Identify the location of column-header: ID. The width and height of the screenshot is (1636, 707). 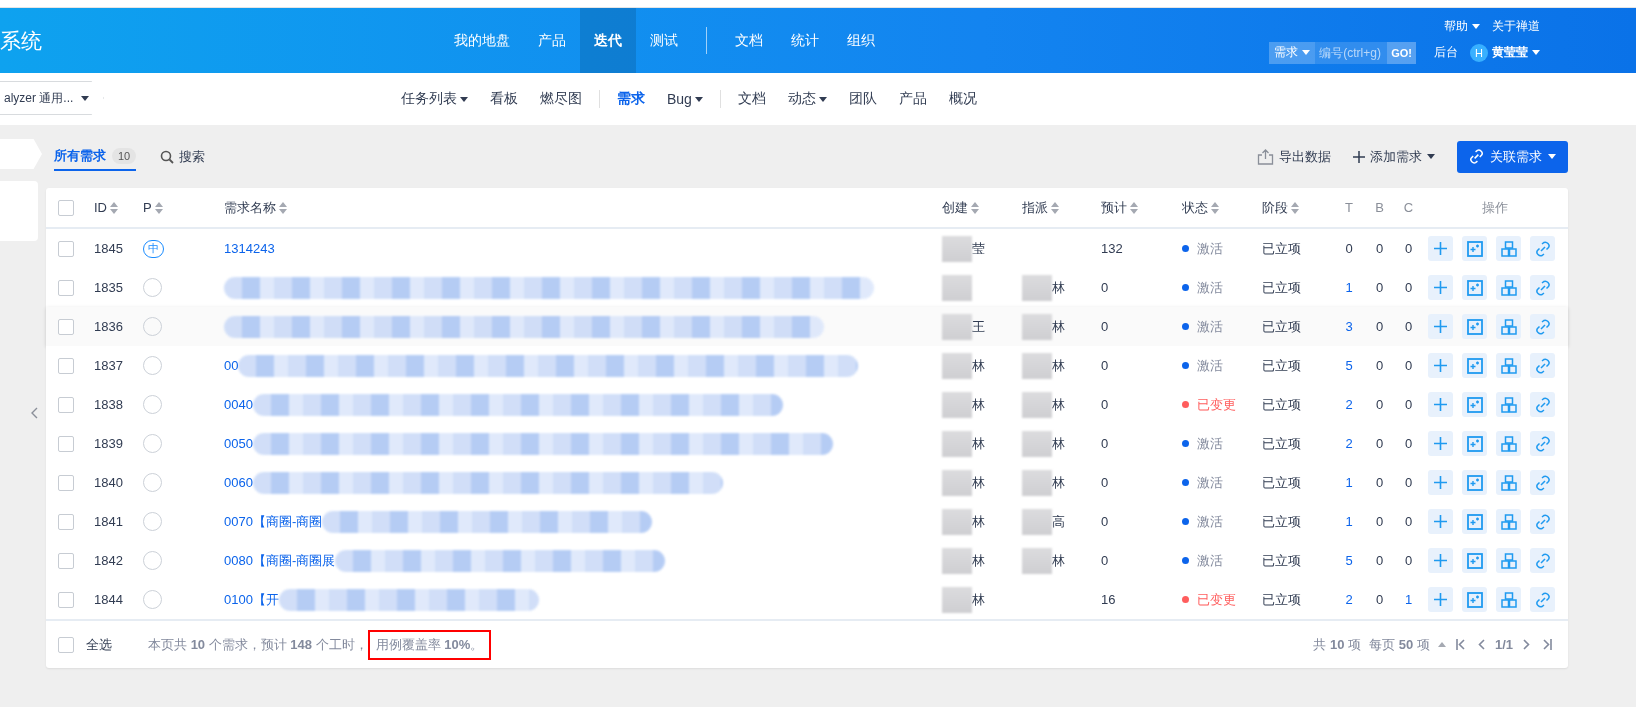
(100, 207).